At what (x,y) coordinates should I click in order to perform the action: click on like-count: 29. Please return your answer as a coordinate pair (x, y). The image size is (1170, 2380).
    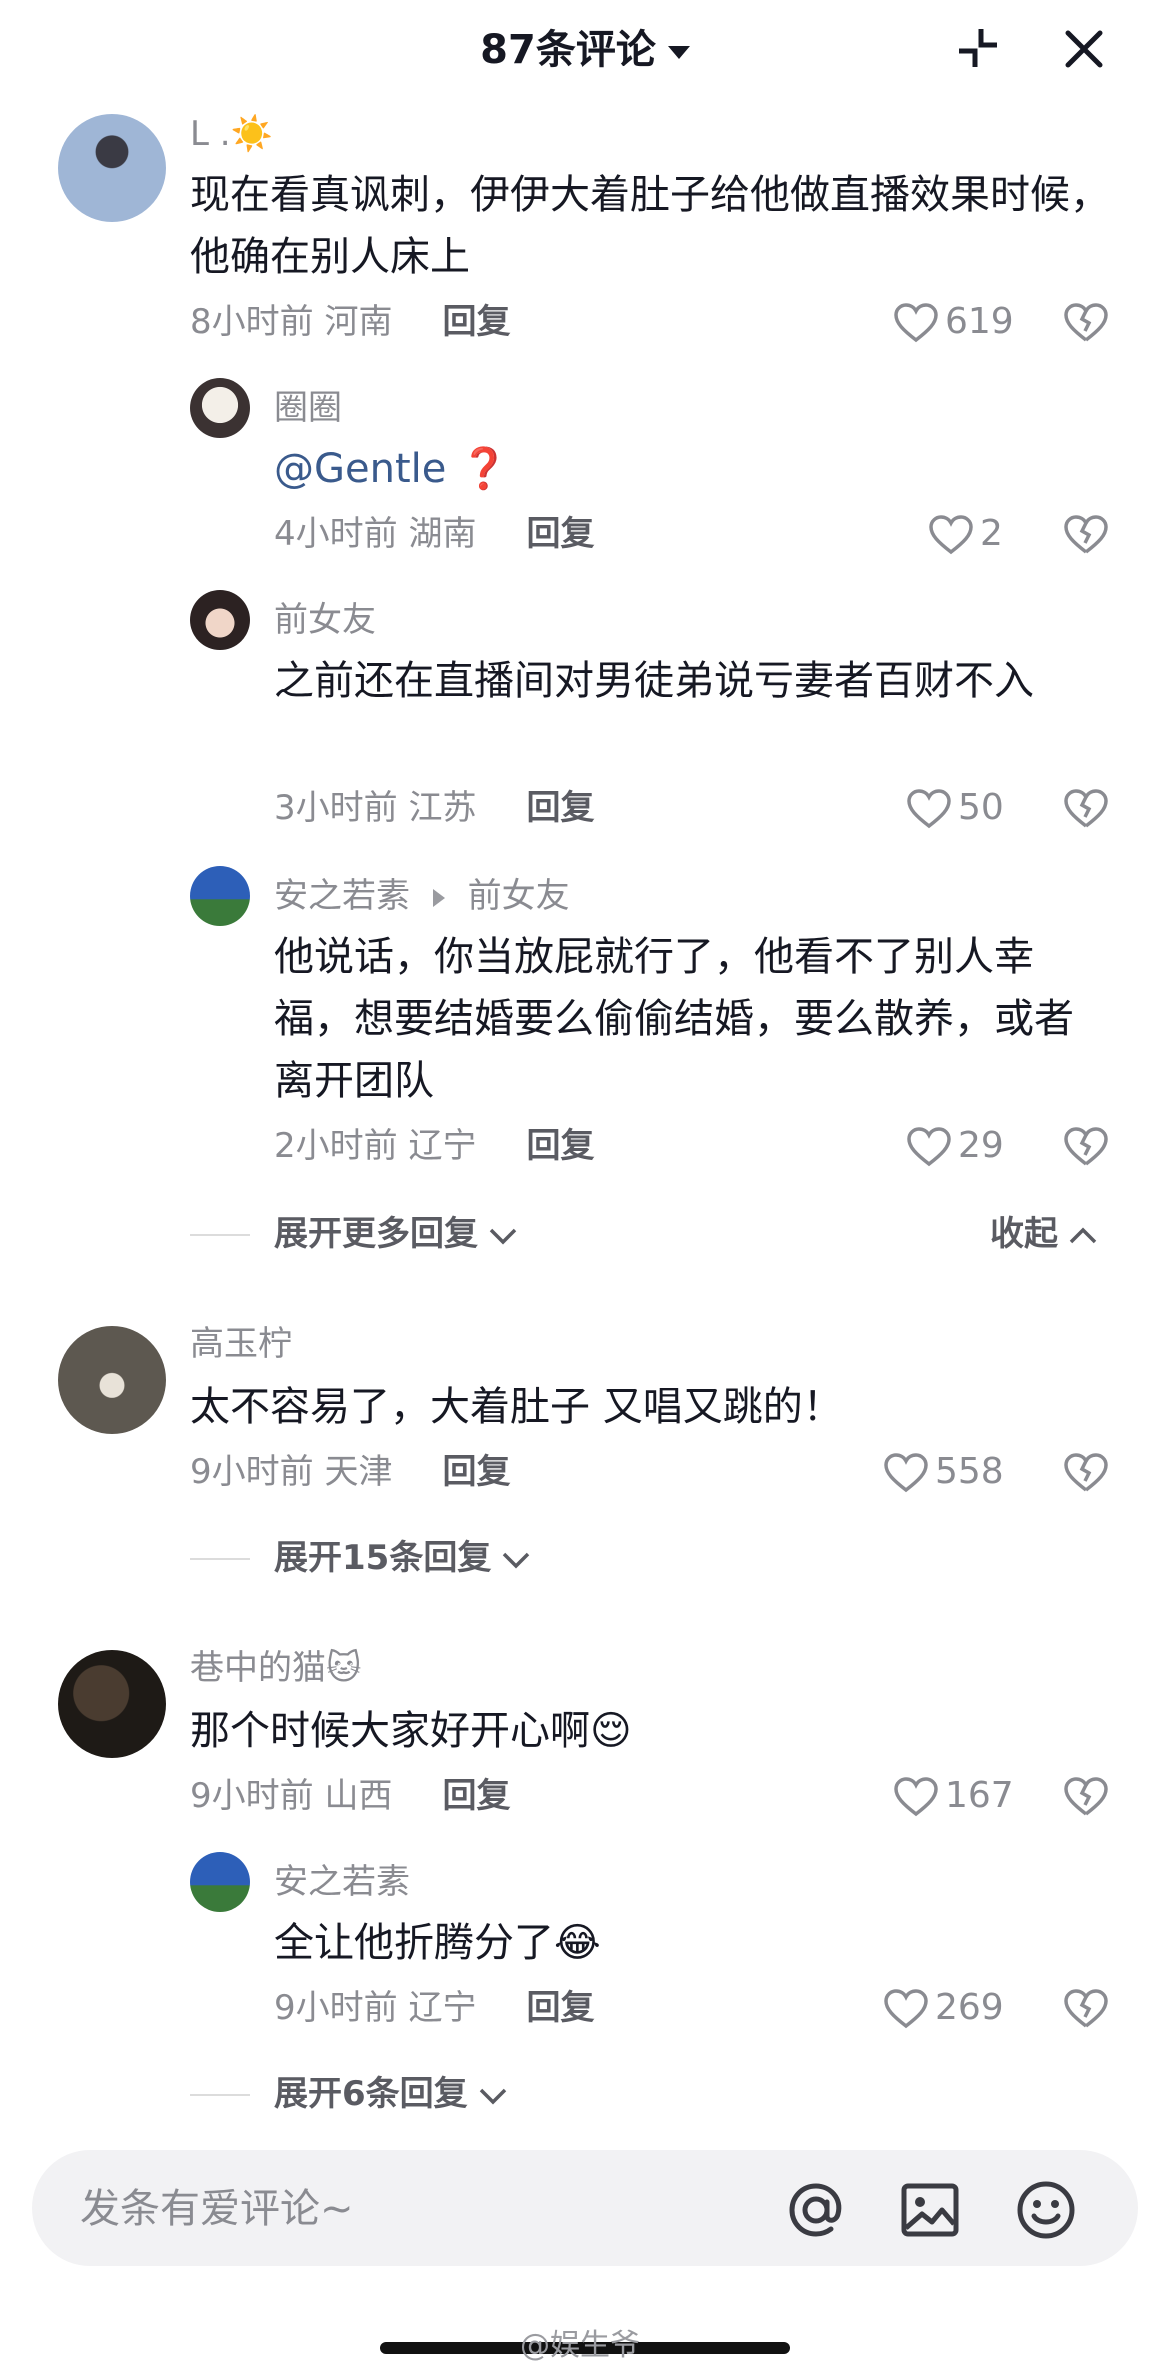
    Looking at the image, I should click on (981, 1145).